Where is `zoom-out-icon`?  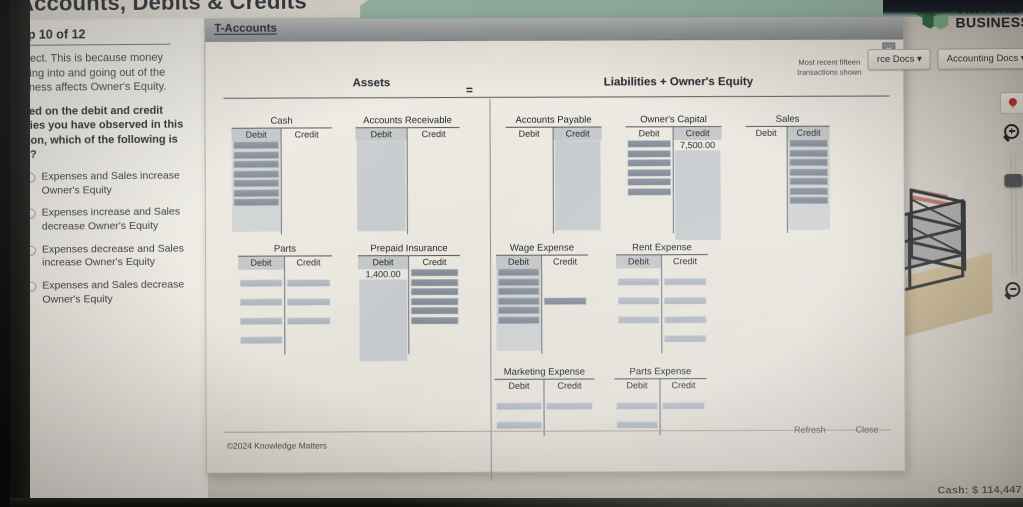
zoom-out-icon is located at coordinates (1013, 292).